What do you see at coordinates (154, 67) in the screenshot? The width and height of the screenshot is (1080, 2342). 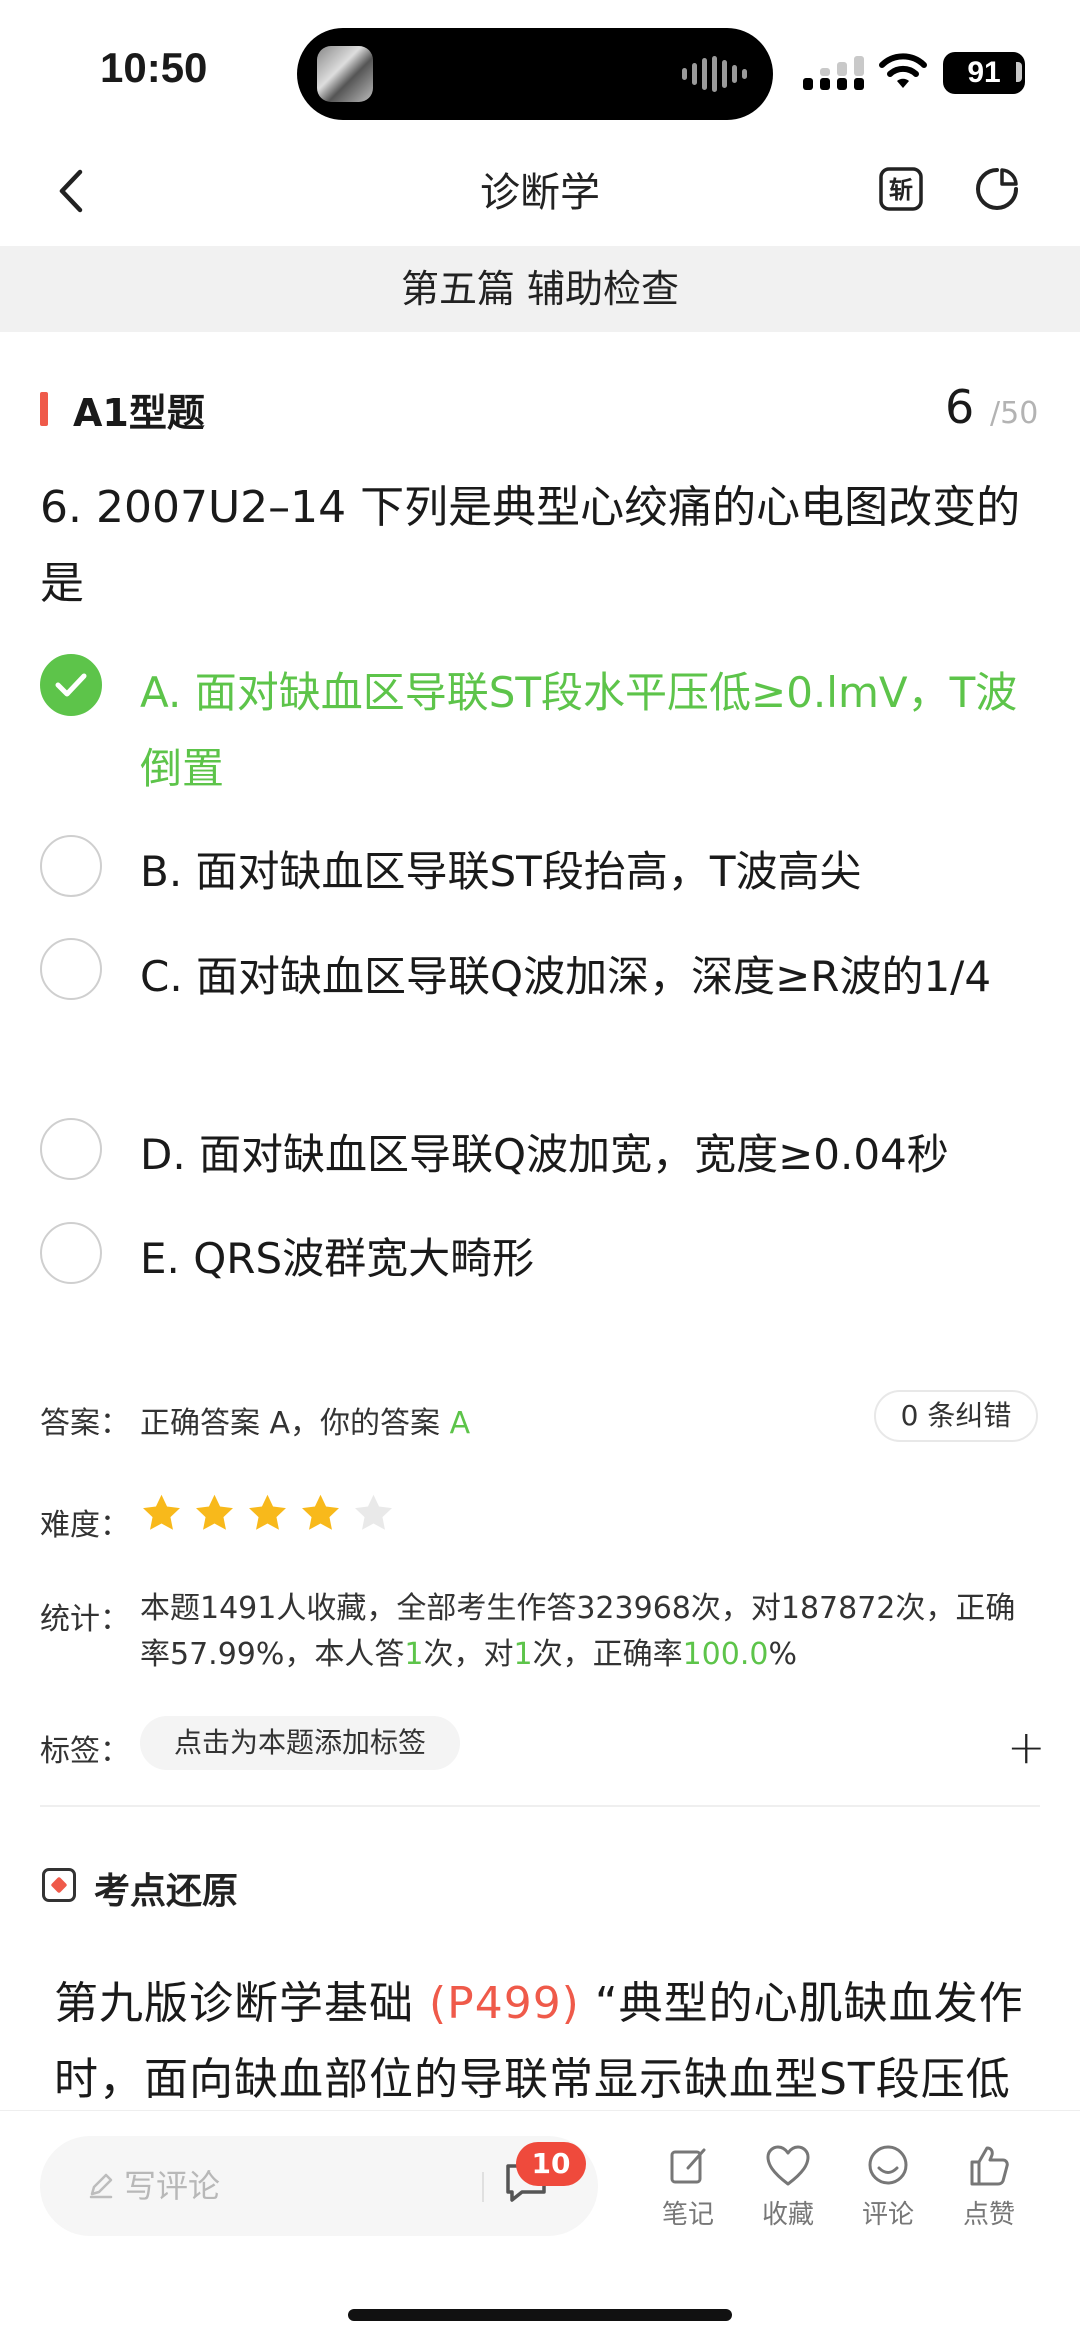 I see `status-time: 10:50` at bounding box center [154, 67].